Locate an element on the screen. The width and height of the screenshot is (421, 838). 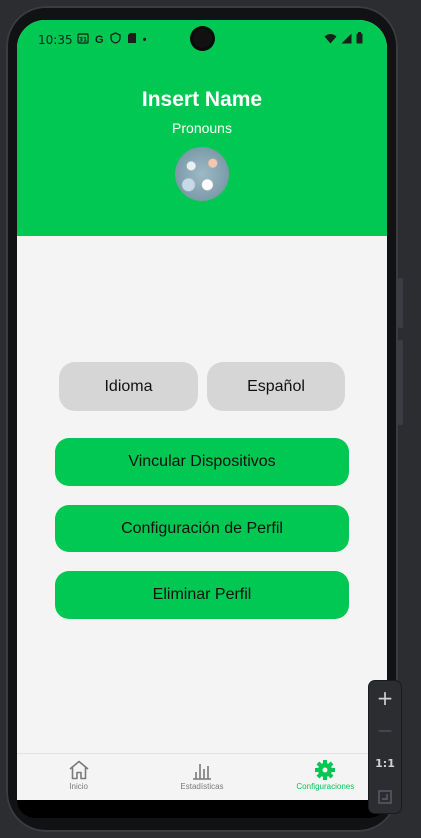
battery-icon is located at coordinates (359, 39).